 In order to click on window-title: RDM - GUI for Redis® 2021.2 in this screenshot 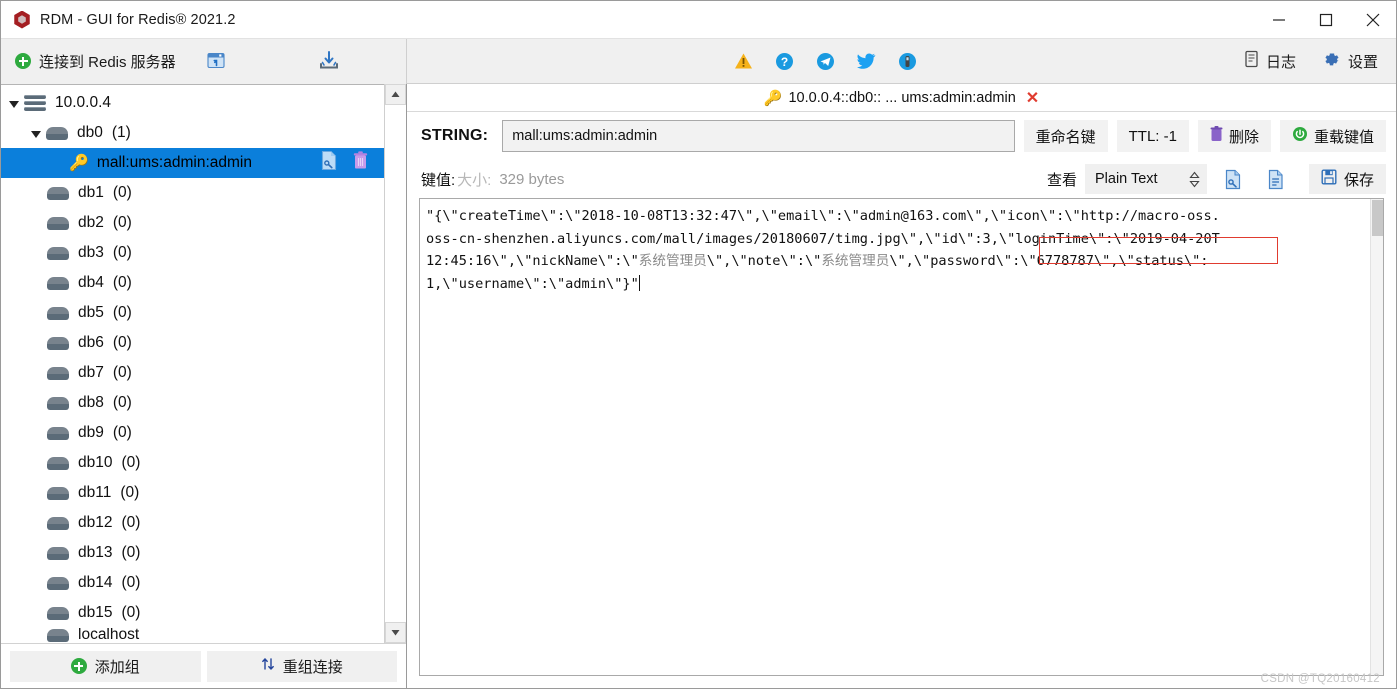, I will do `click(138, 19)`.